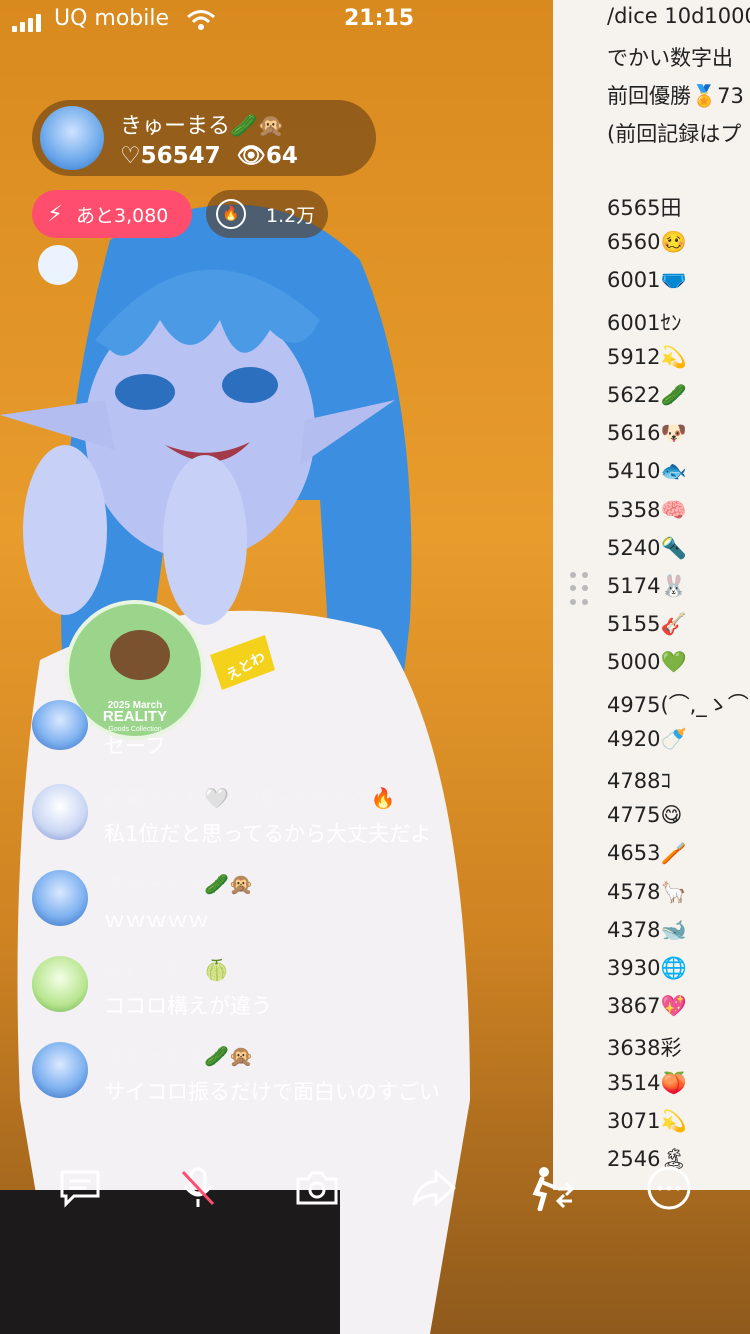 This screenshot has width=750, height=1334. I want to click on remaining-points-badge: ⚡ あと3,080, so click(112, 214).